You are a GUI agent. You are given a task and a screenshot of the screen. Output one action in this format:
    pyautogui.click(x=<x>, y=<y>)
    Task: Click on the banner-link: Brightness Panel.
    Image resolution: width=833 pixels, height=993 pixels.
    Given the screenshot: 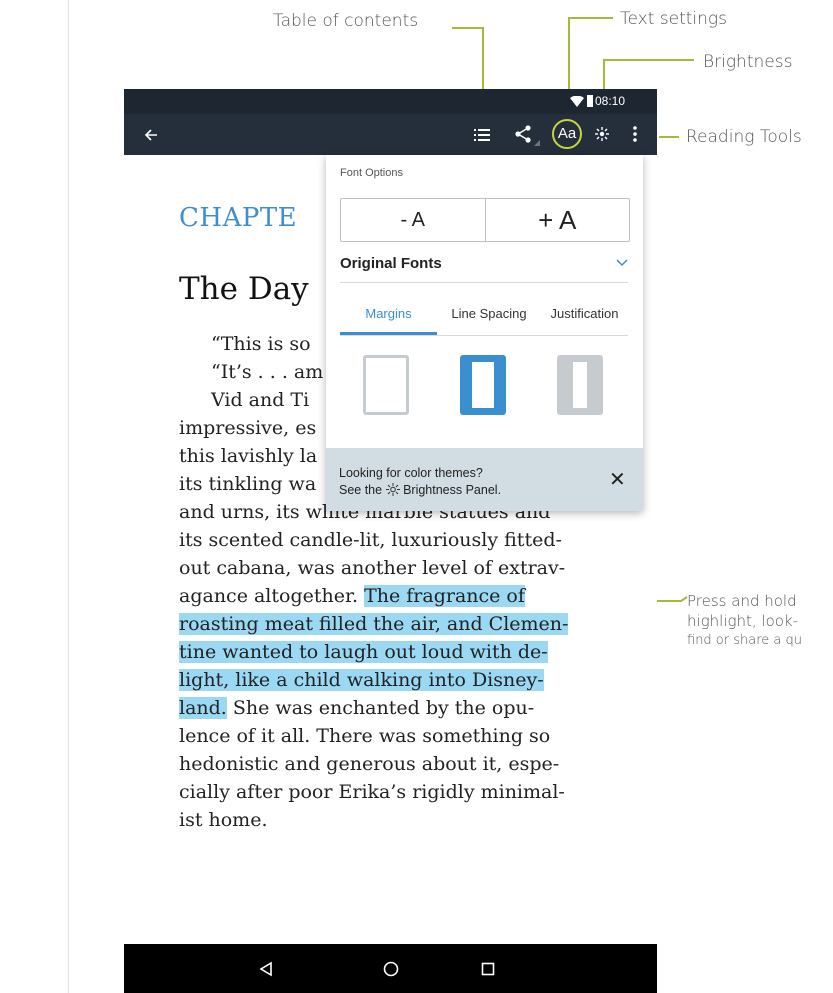 What is the action you would take?
    pyautogui.click(x=452, y=490)
    